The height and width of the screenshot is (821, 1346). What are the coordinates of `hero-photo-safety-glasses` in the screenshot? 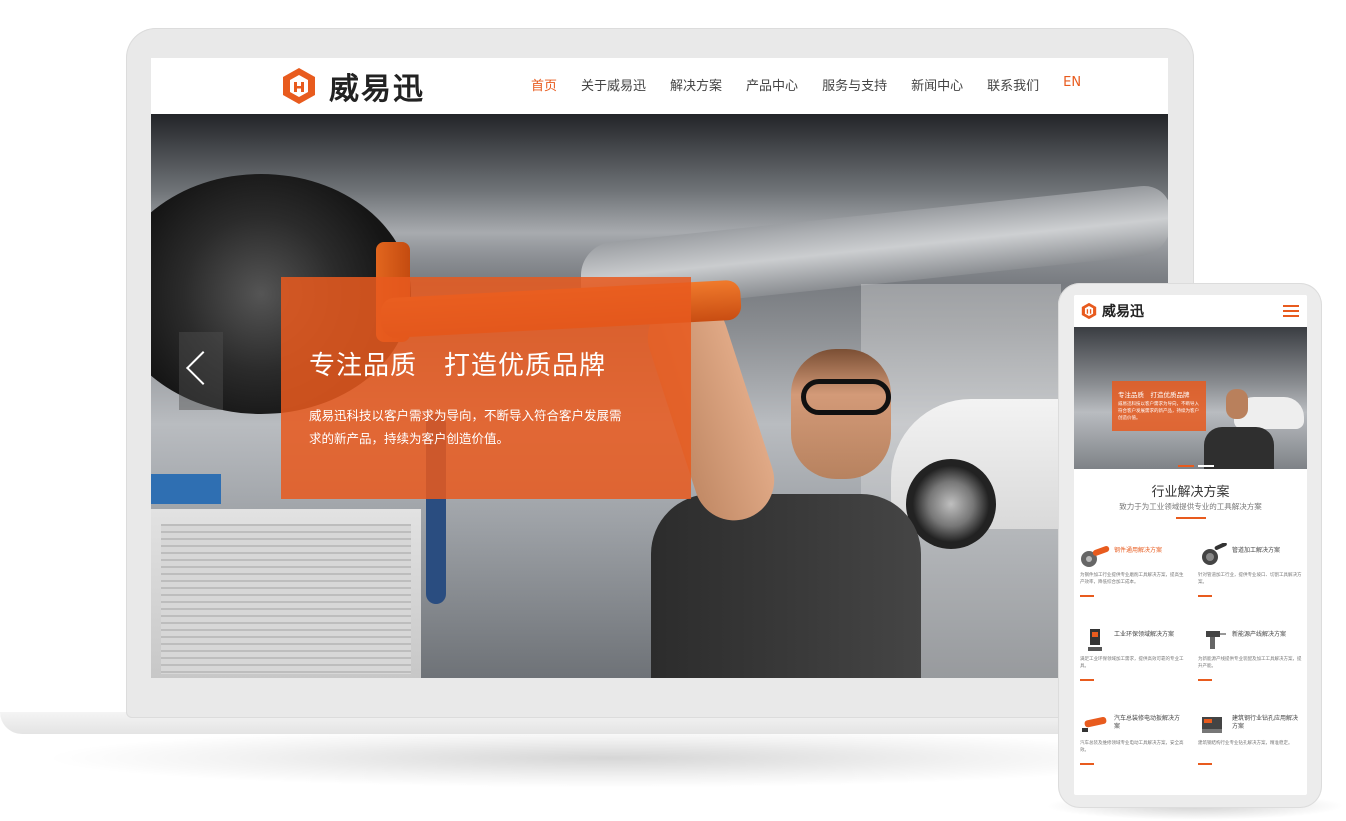 It's located at (846, 397).